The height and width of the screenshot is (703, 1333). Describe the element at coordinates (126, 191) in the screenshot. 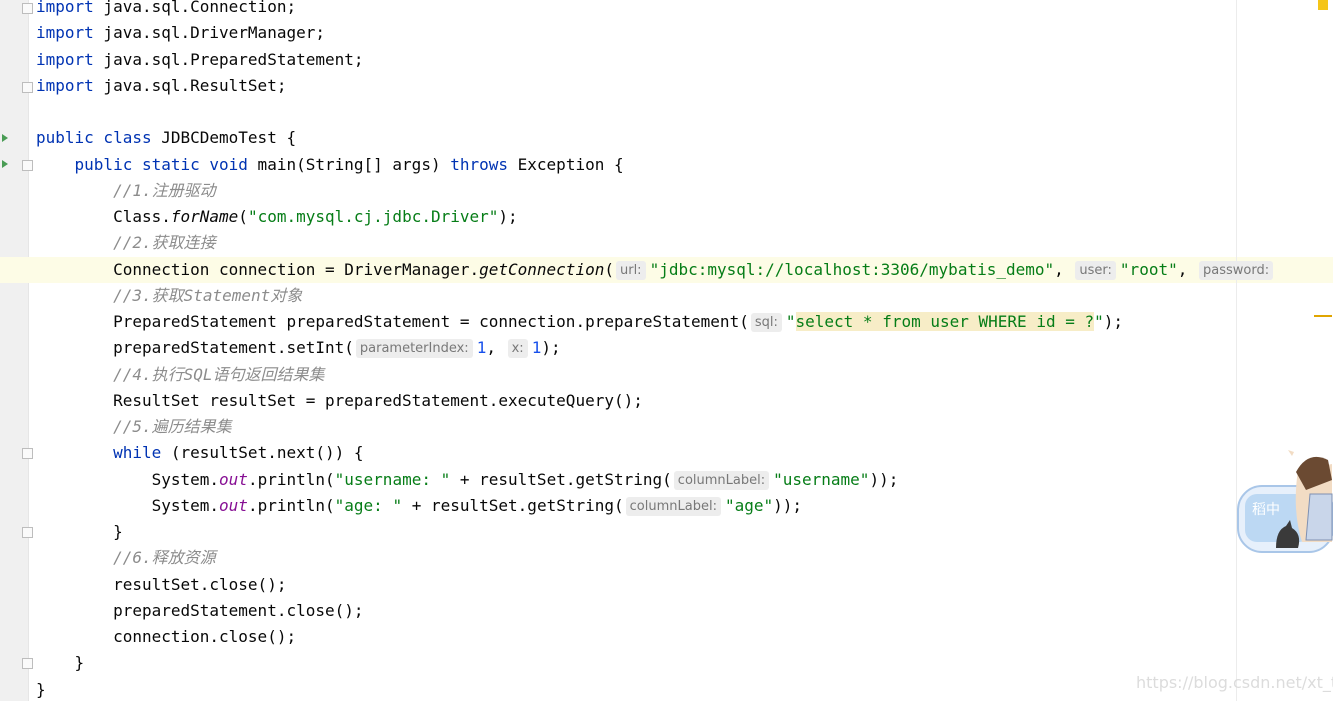

I see `code-line: //1.注册驱动` at that location.